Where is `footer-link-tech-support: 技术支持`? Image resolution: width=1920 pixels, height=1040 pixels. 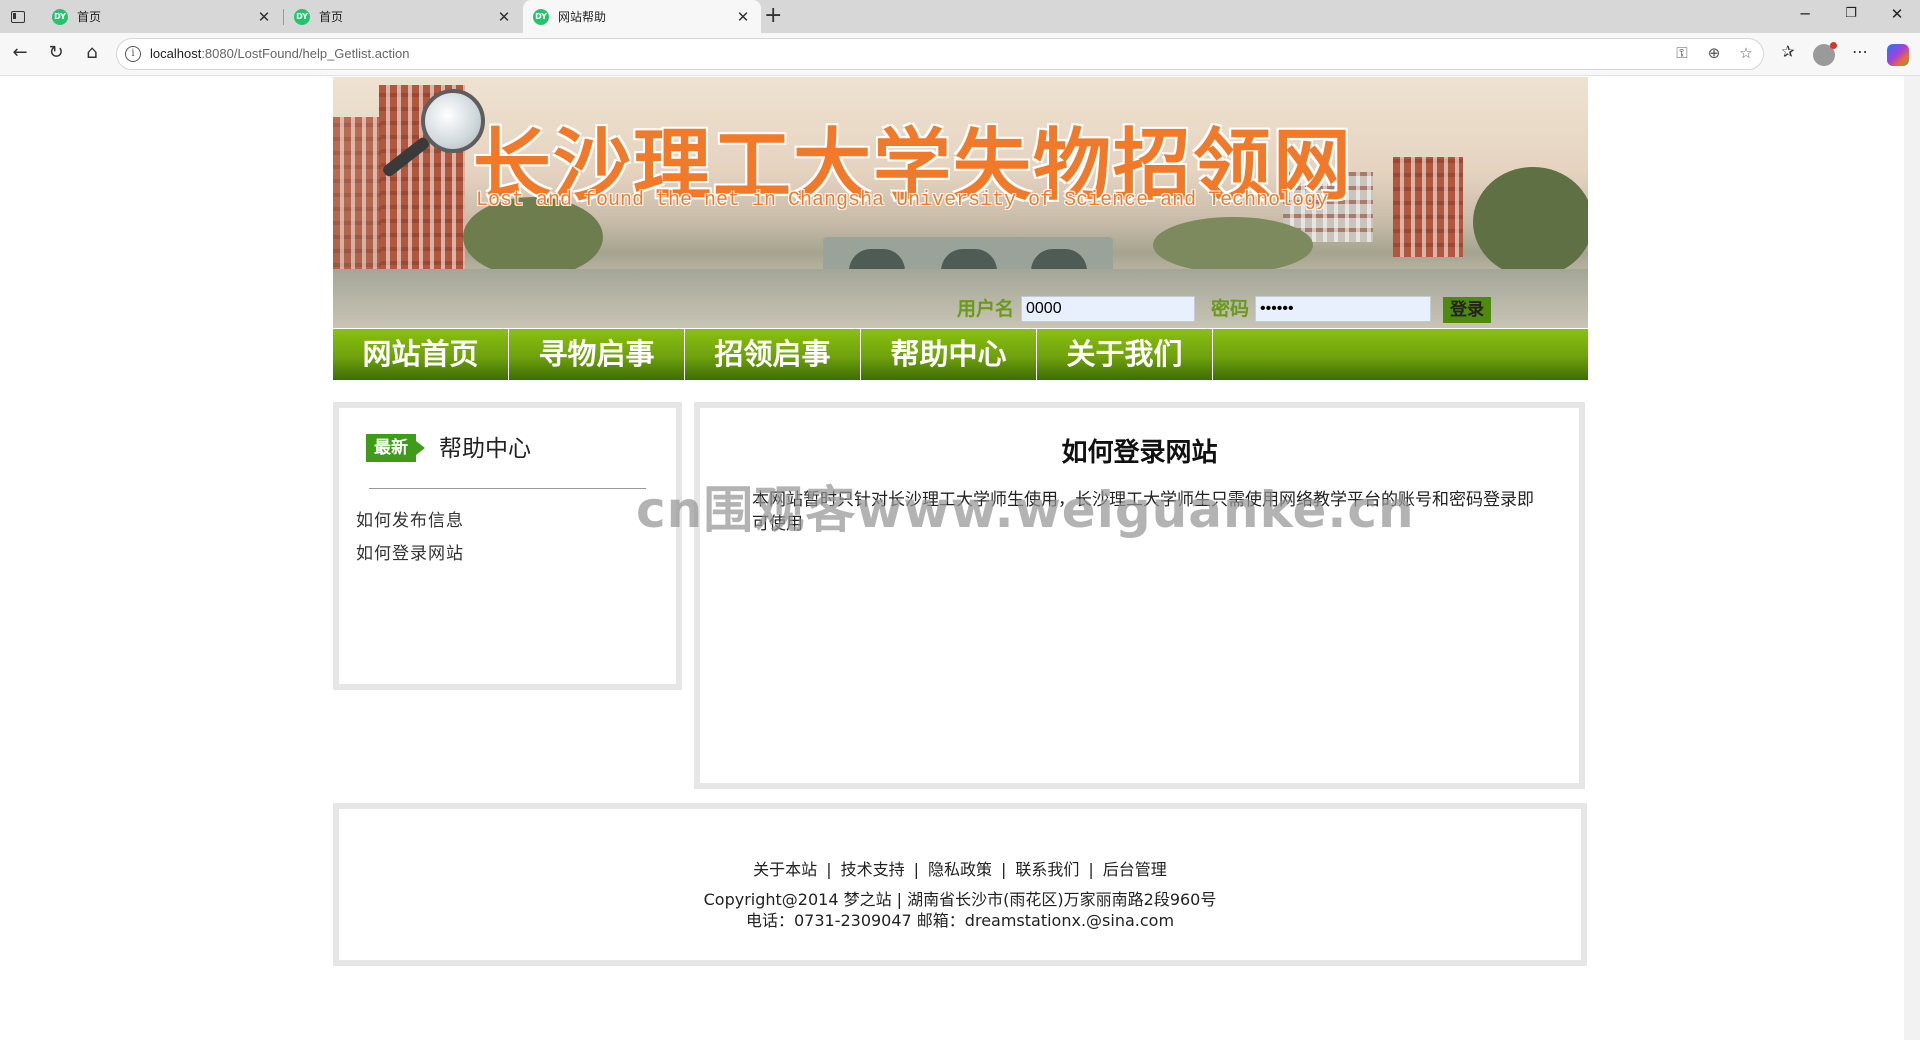
footer-link-tech-support: 技术支持 is located at coordinates (873, 869).